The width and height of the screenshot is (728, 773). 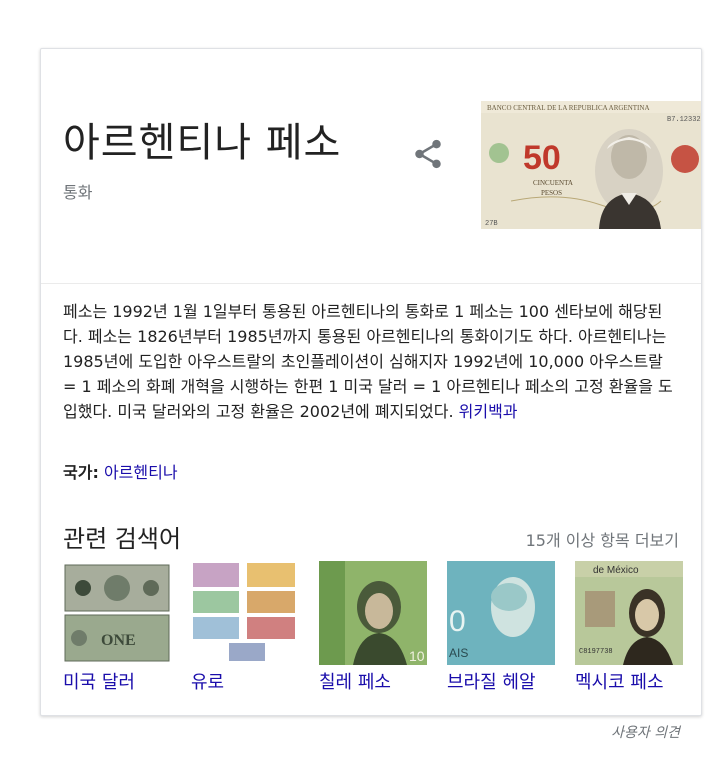 What do you see at coordinates (568, 108) in the screenshot?
I see `banknote-header: BANCO CENTRAL DE LA REPUBLICA ARGENTINA` at bounding box center [568, 108].